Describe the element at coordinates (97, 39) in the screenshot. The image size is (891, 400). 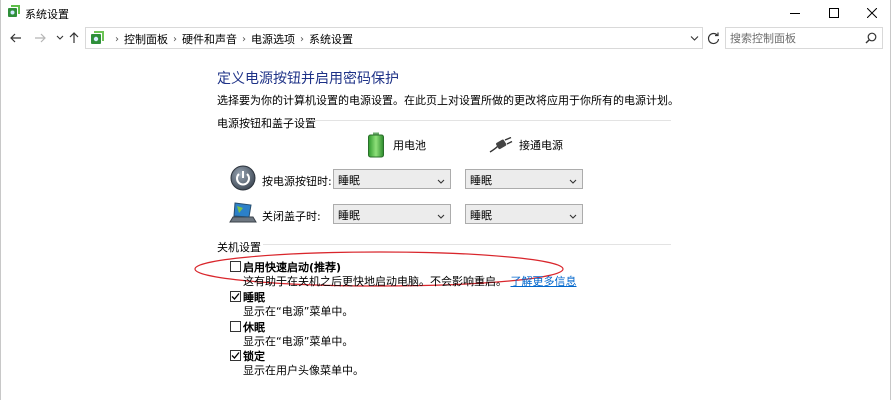
I see `control-panel-icon` at that location.